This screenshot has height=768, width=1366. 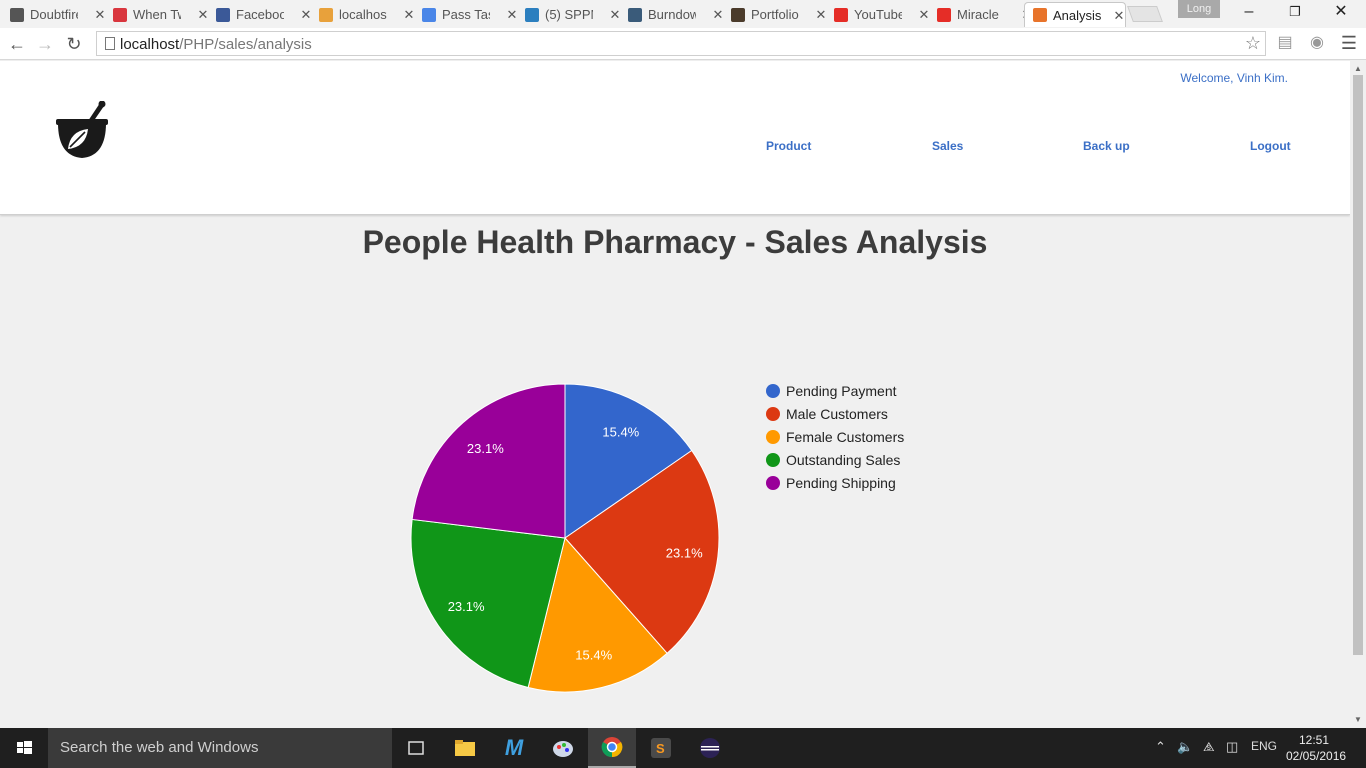 I want to click on scroll-up-icon: ▲, so click(x=1358, y=68).